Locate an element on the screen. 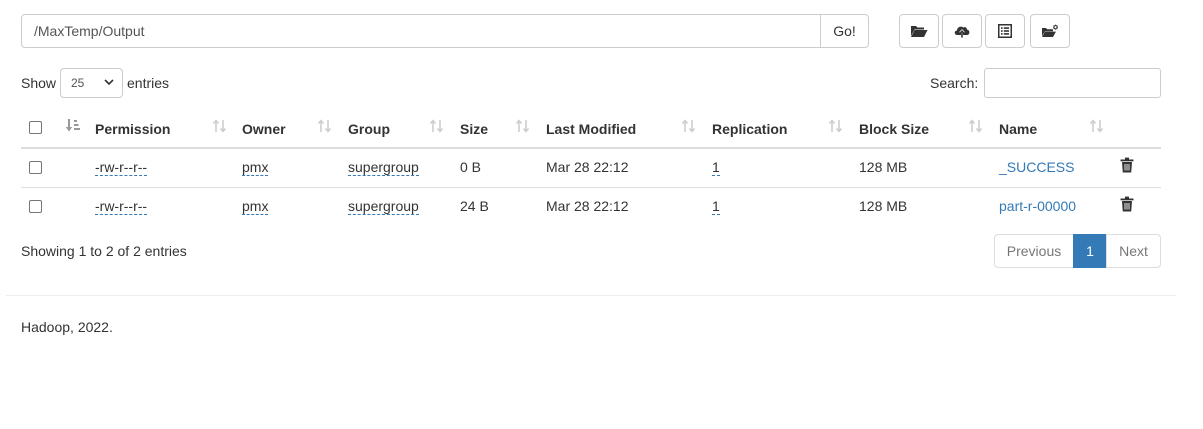 The image size is (1203, 429). list-alt-icon is located at coordinates (1005, 31).